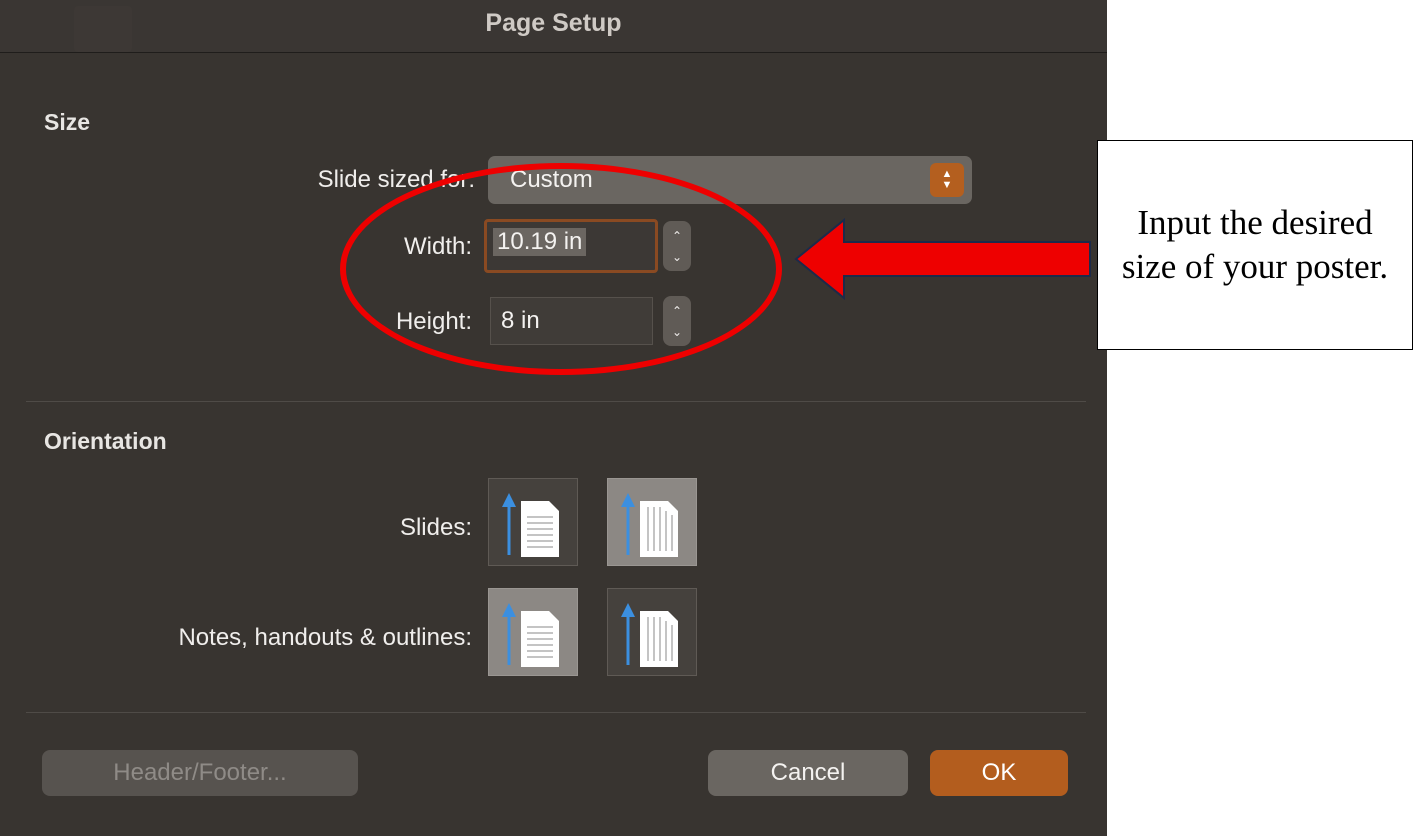 This screenshot has height=836, width=1416. I want to click on width-input: 10.19 in, so click(571, 246).